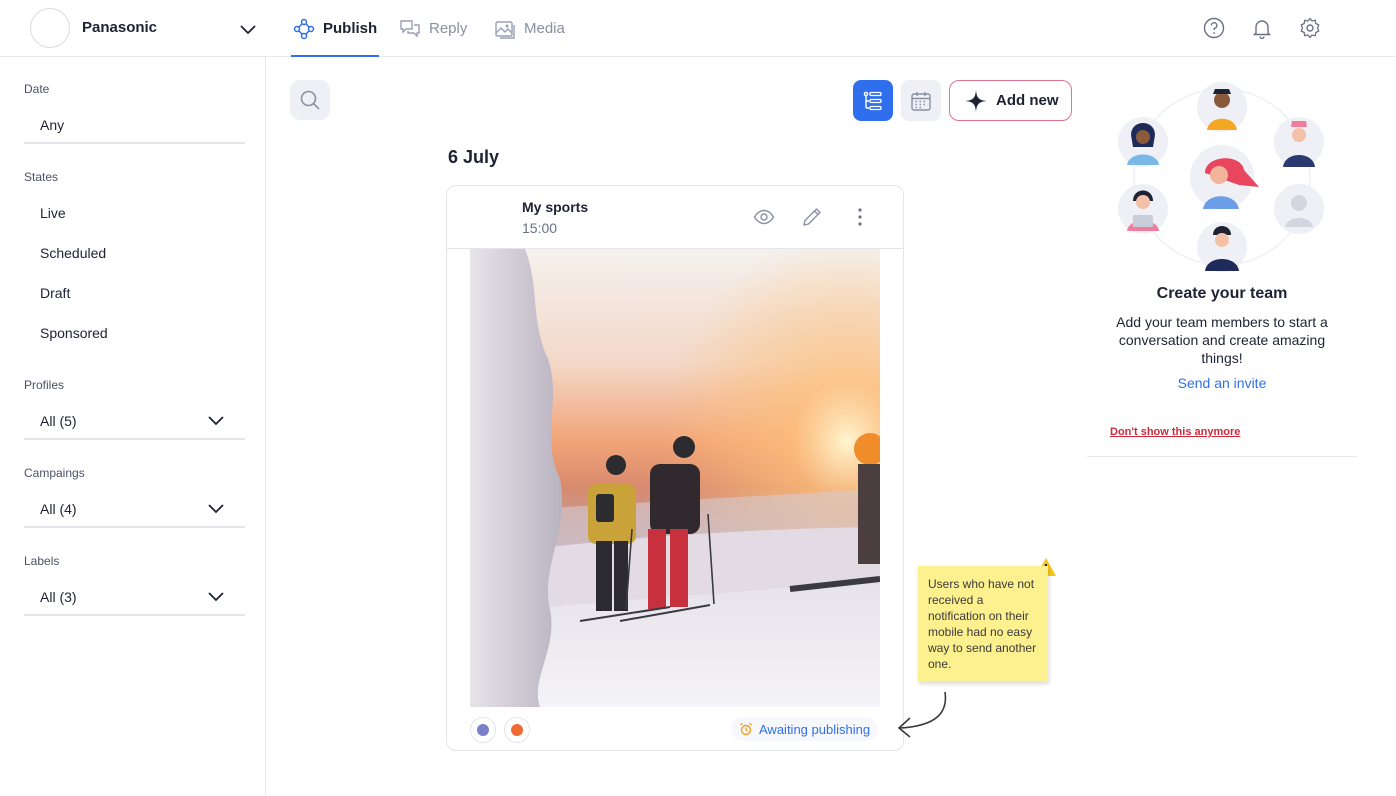 This screenshot has height=796, width=1396. What do you see at coordinates (1221, 177) in the screenshot?
I see `team-illustration` at bounding box center [1221, 177].